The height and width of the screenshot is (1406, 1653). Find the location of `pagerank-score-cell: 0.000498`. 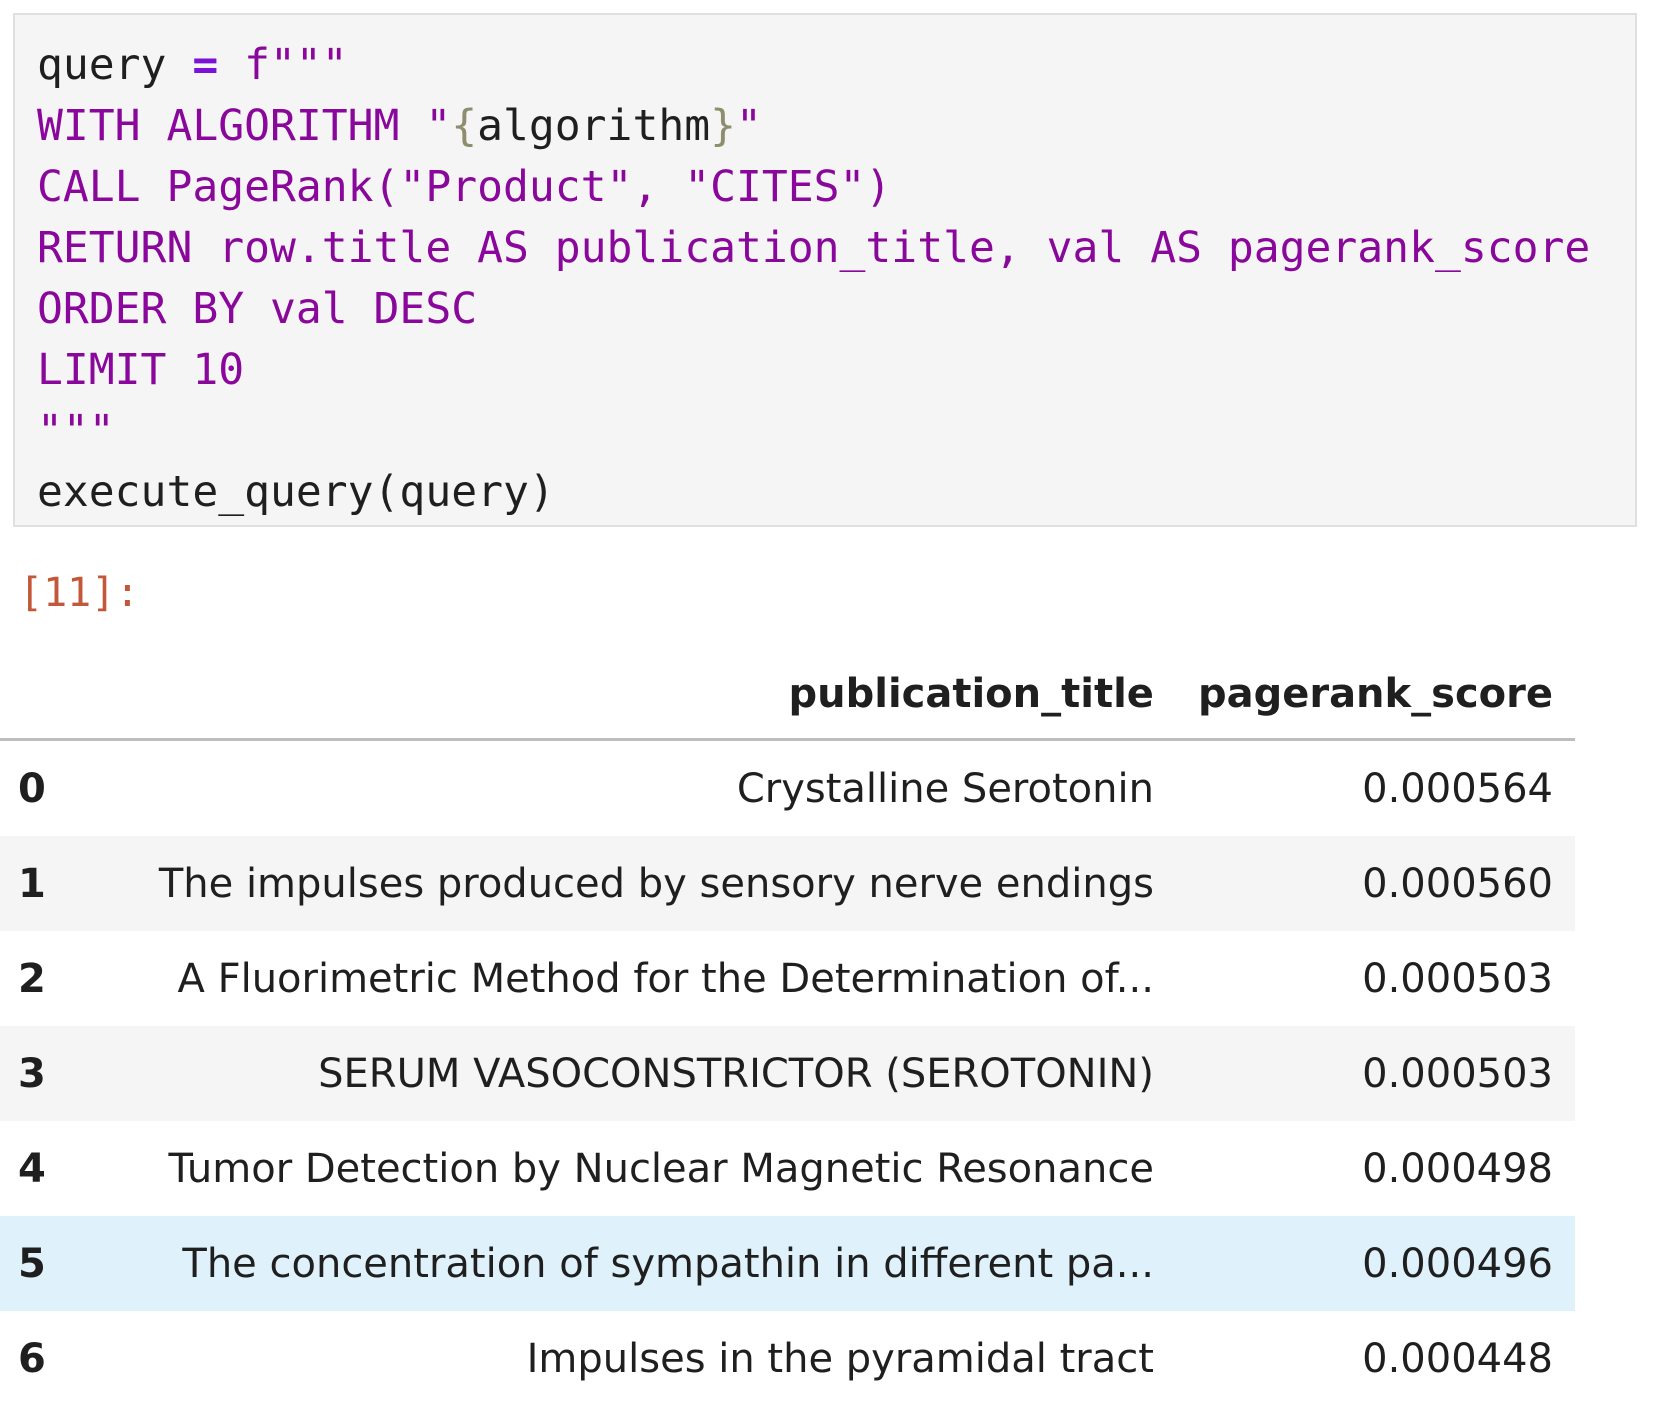

pagerank-score-cell: 0.000498 is located at coordinates (1457, 1168).